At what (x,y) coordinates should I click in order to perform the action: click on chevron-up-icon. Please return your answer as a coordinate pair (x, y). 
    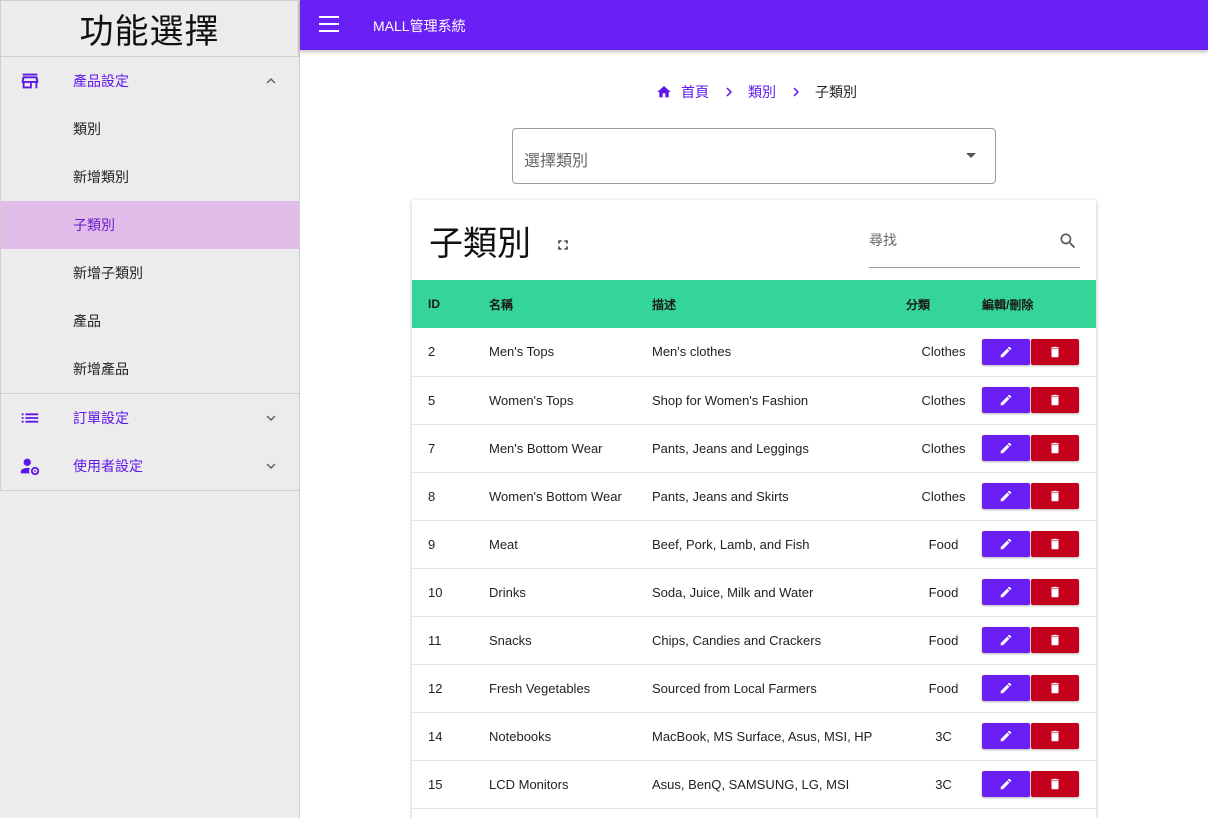
    Looking at the image, I should click on (271, 81).